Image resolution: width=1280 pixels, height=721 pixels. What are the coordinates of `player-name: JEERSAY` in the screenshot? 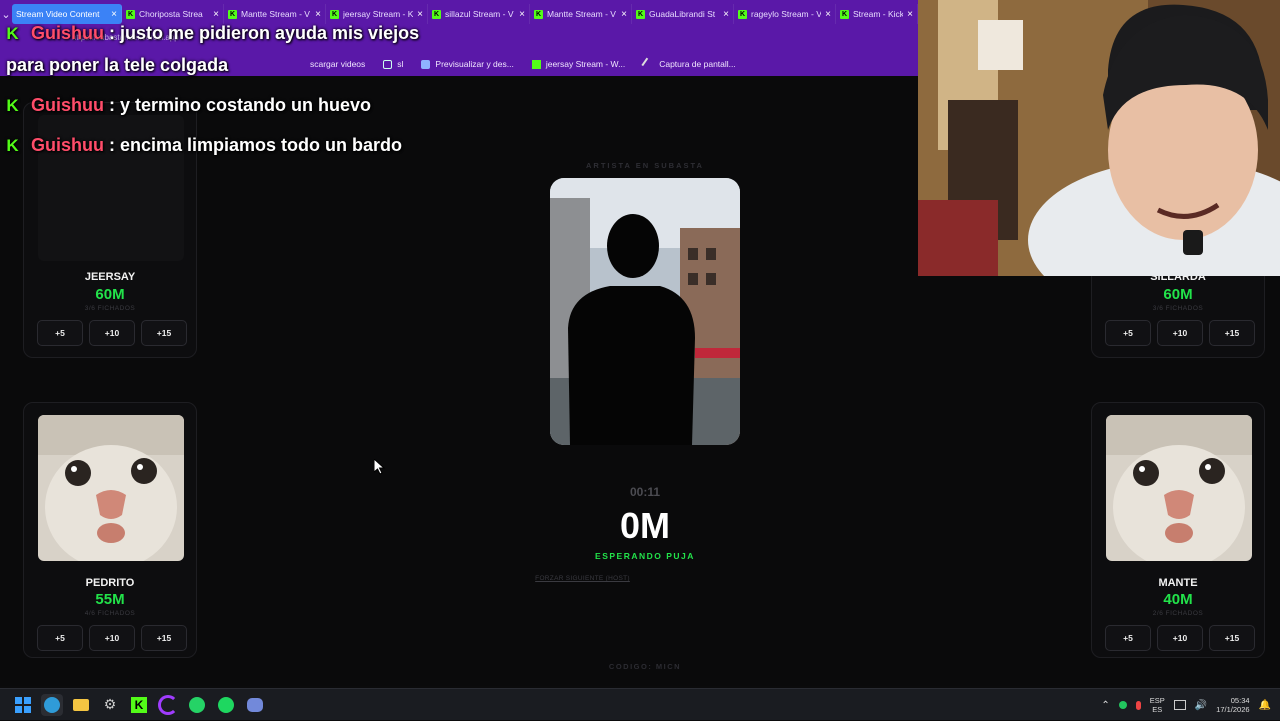 It's located at (110, 277).